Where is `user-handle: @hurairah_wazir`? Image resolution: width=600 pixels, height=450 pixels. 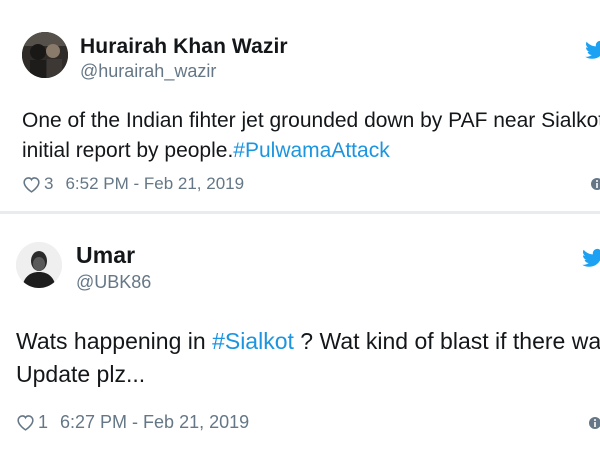 user-handle: @hurairah_wazir is located at coordinates (148, 71).